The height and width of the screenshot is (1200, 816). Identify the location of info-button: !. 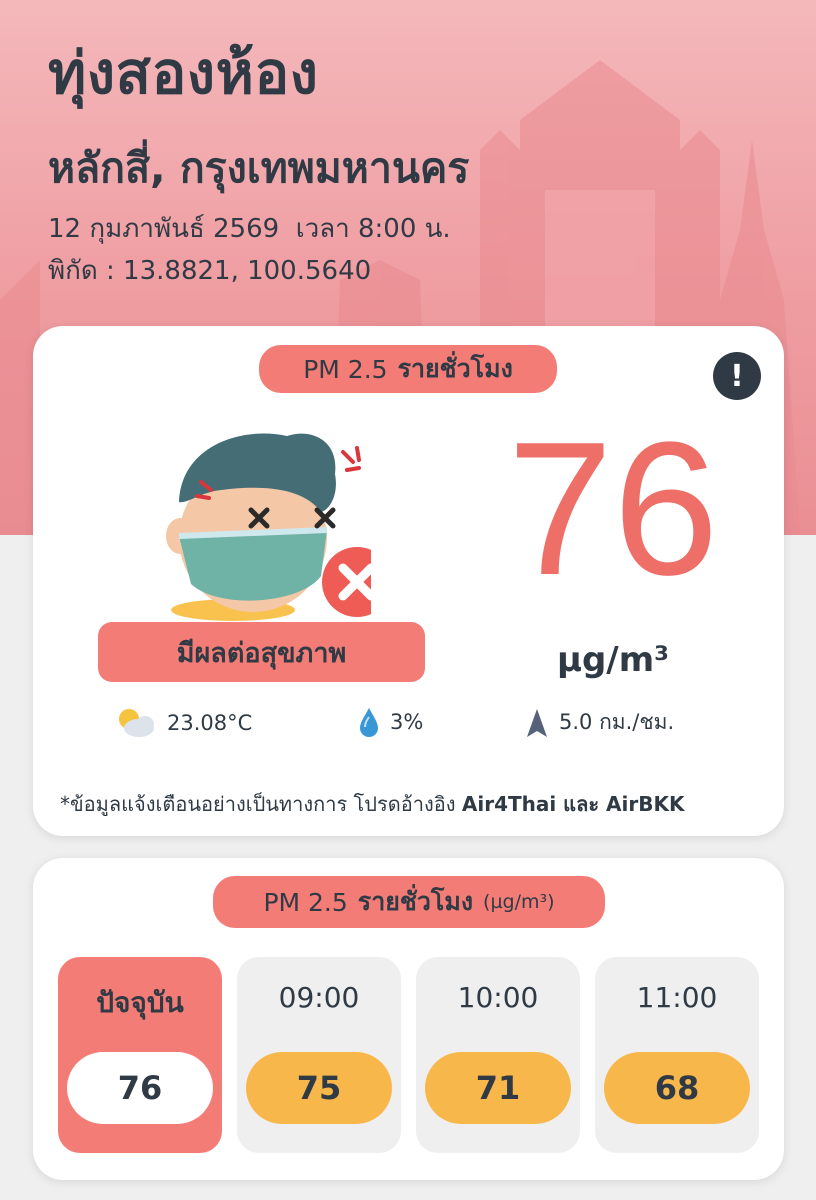
(737, 376).